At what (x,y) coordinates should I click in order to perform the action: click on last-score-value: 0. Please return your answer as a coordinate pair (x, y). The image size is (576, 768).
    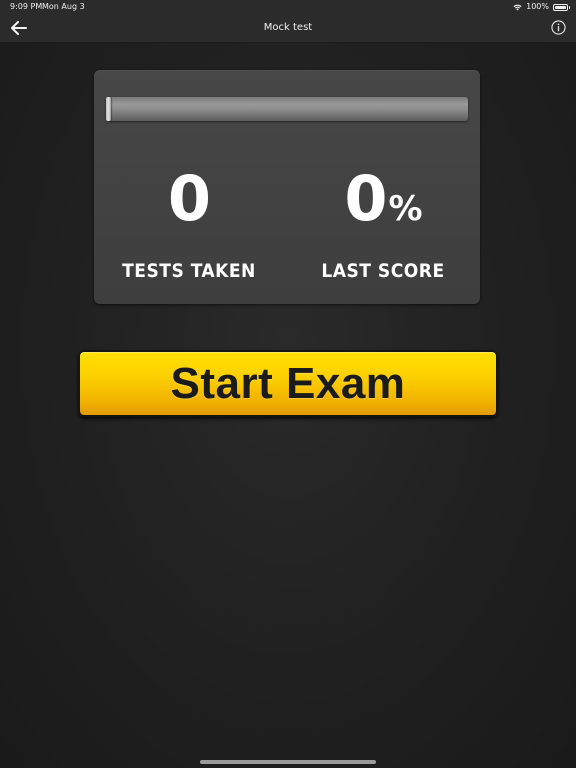
    Looking at the image, I should click on (365, 198).